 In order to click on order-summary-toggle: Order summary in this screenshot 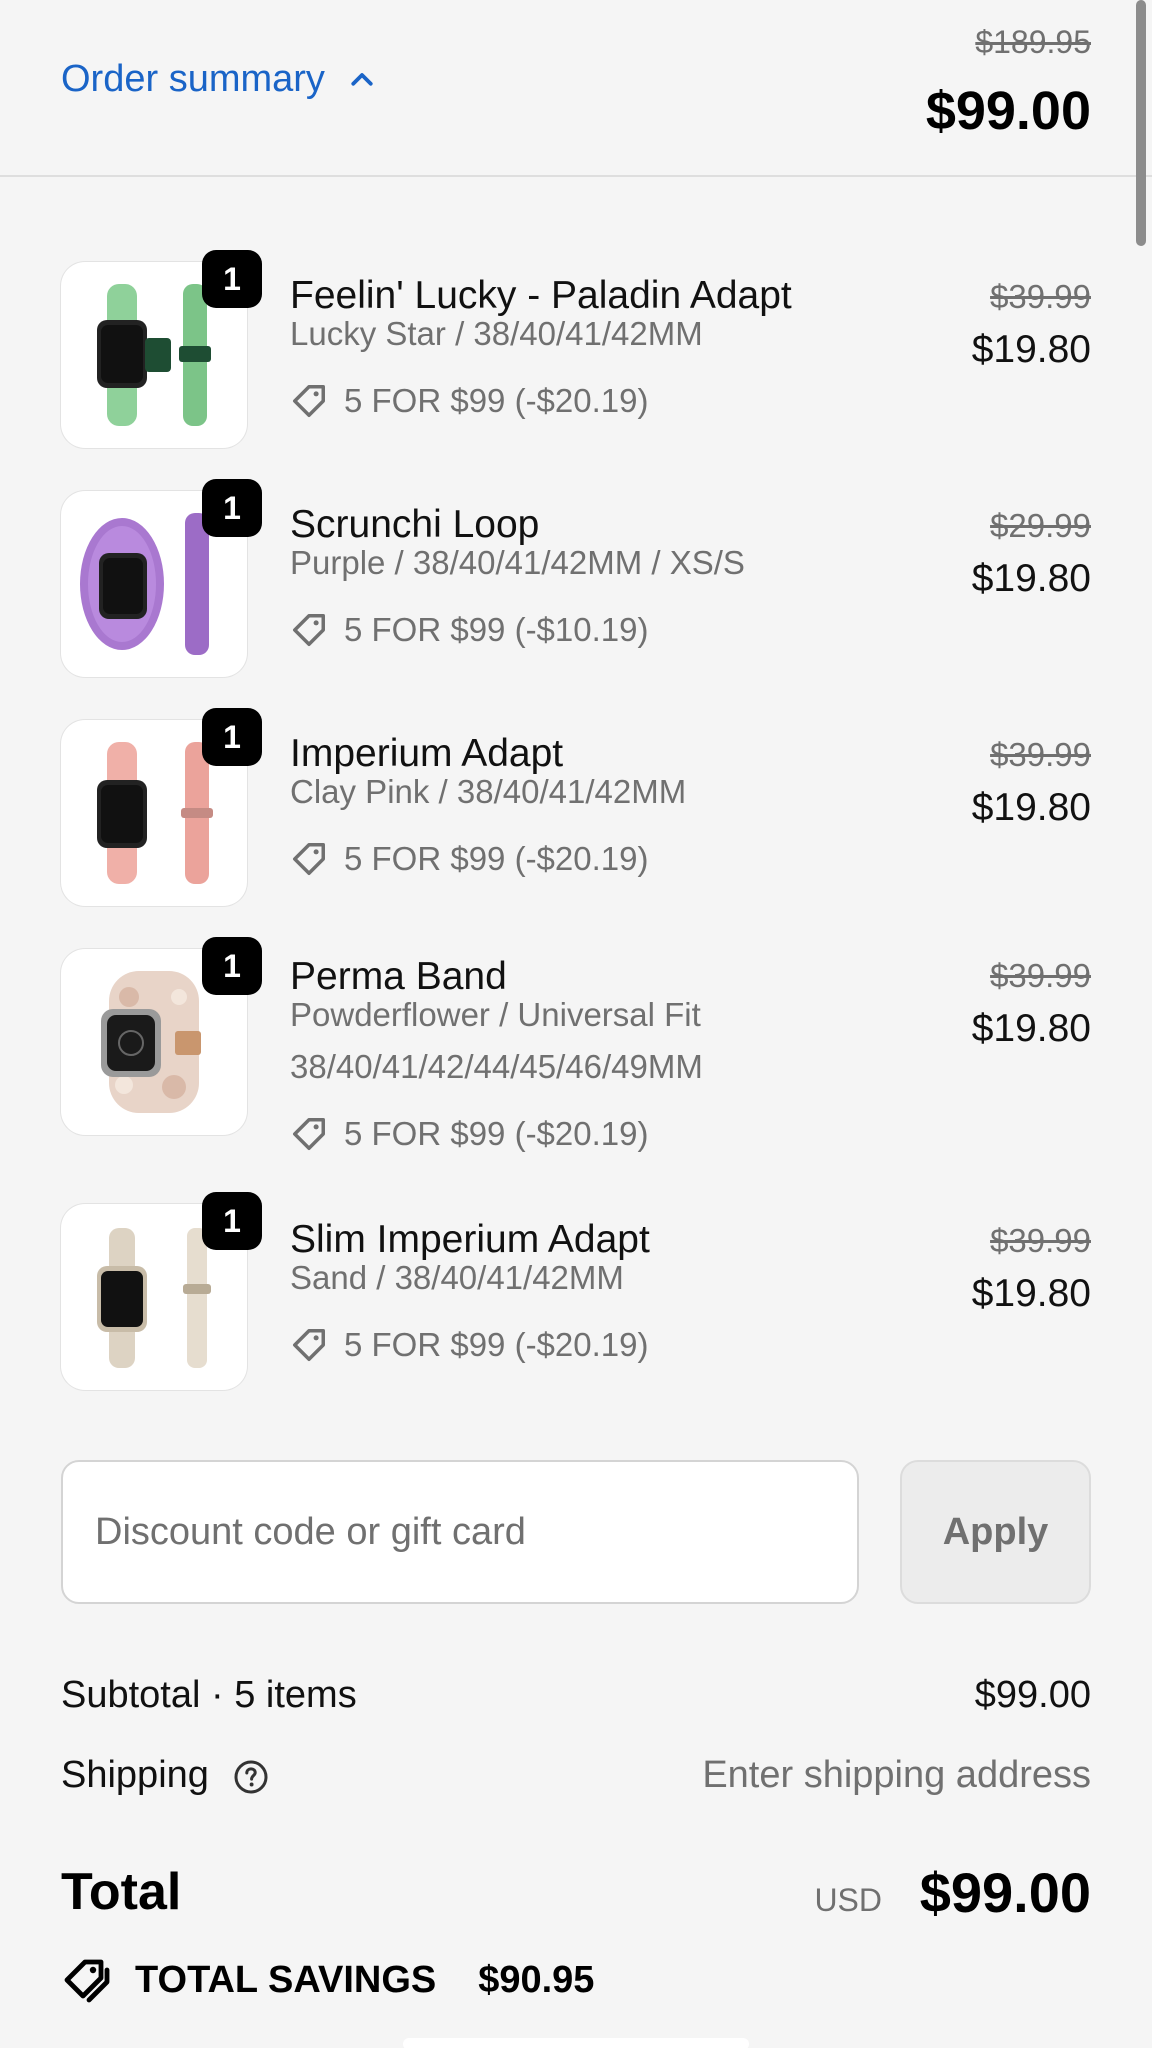, I will do `click(219, 79)`.